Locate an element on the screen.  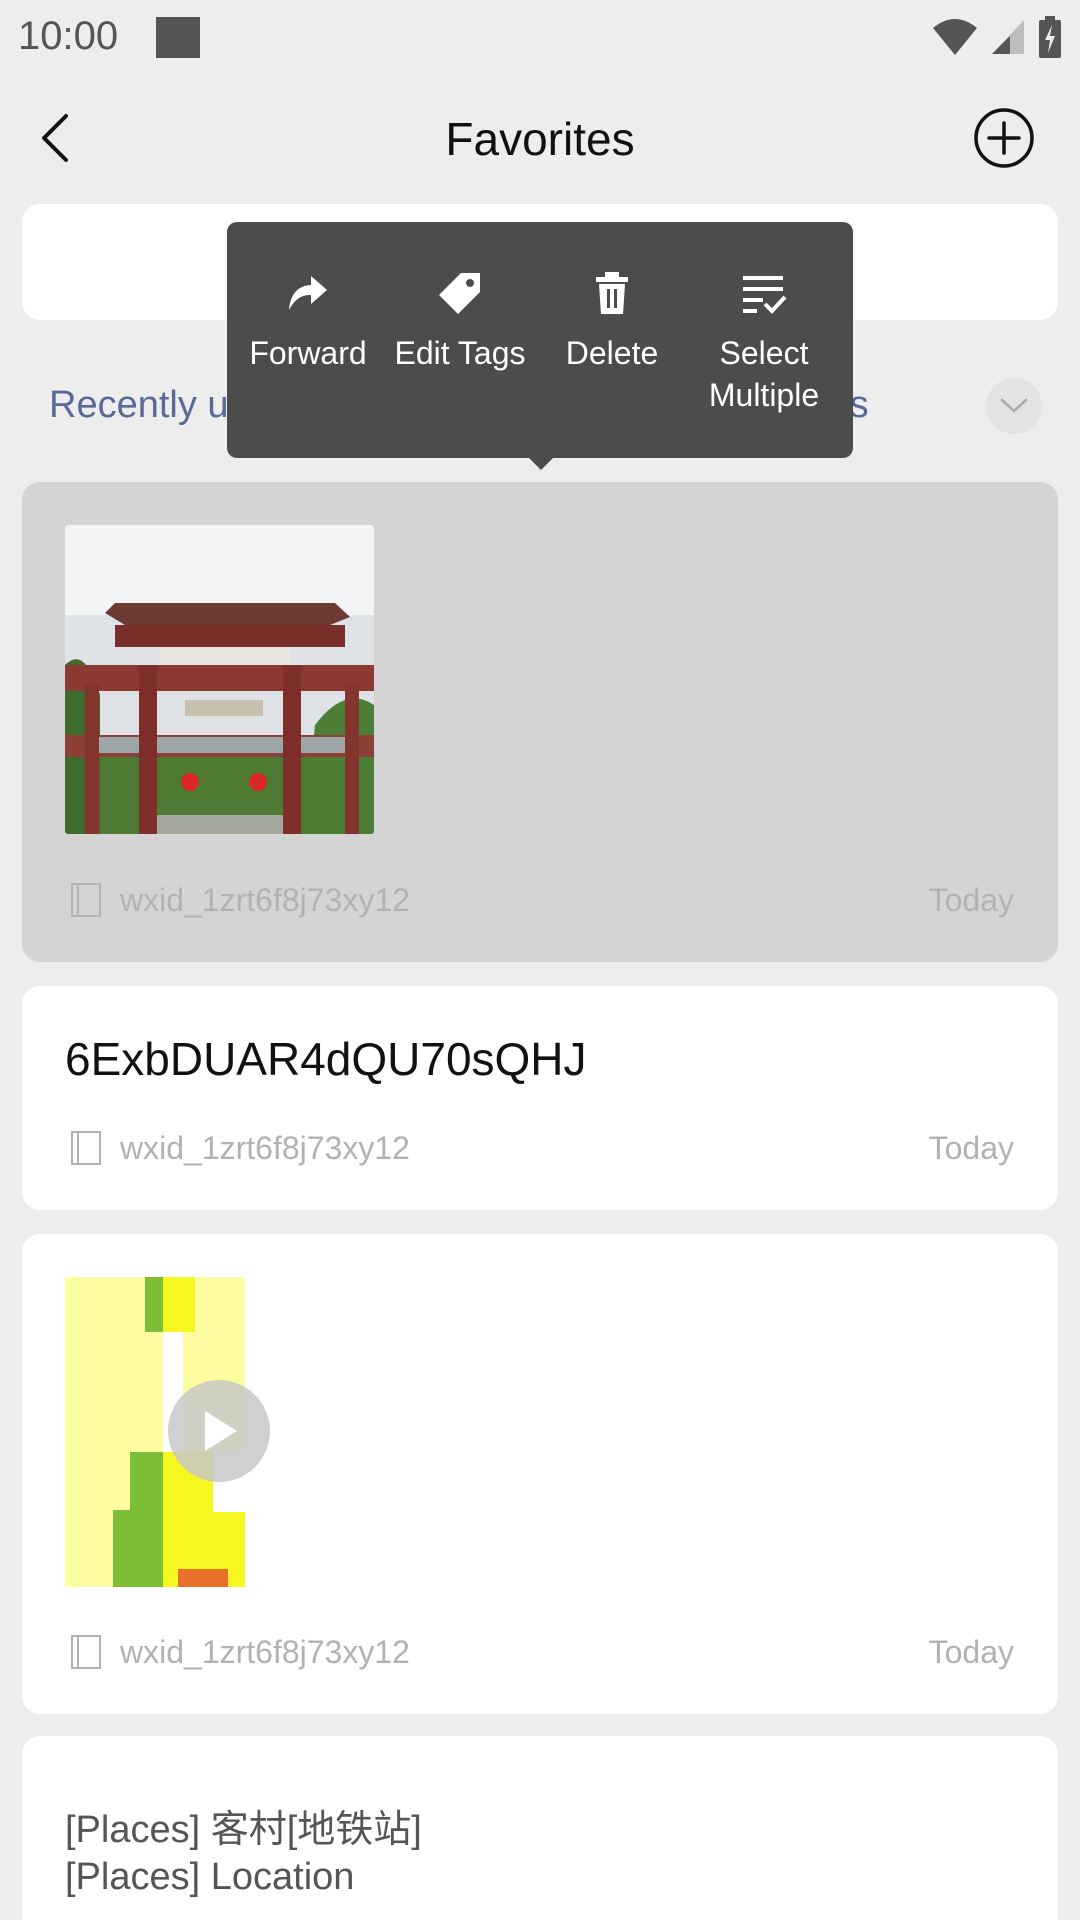
chevron-down-icon is located at coordinates (1014, 405).